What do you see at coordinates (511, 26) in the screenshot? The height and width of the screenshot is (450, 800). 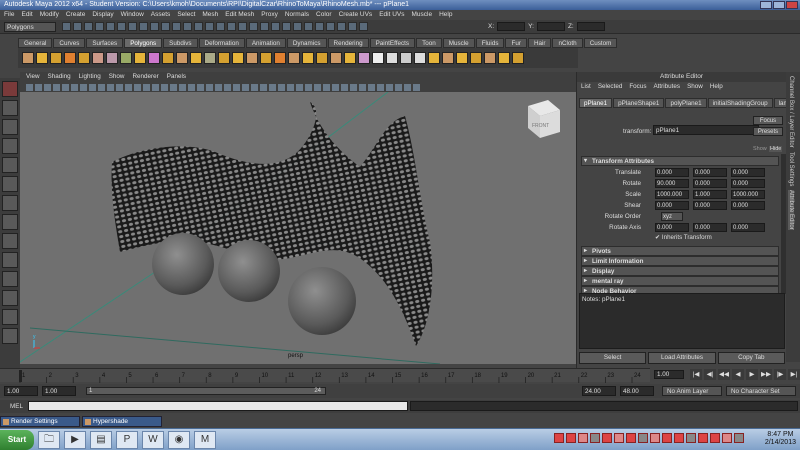 I see `x-field` at bounding box center [511, 26].